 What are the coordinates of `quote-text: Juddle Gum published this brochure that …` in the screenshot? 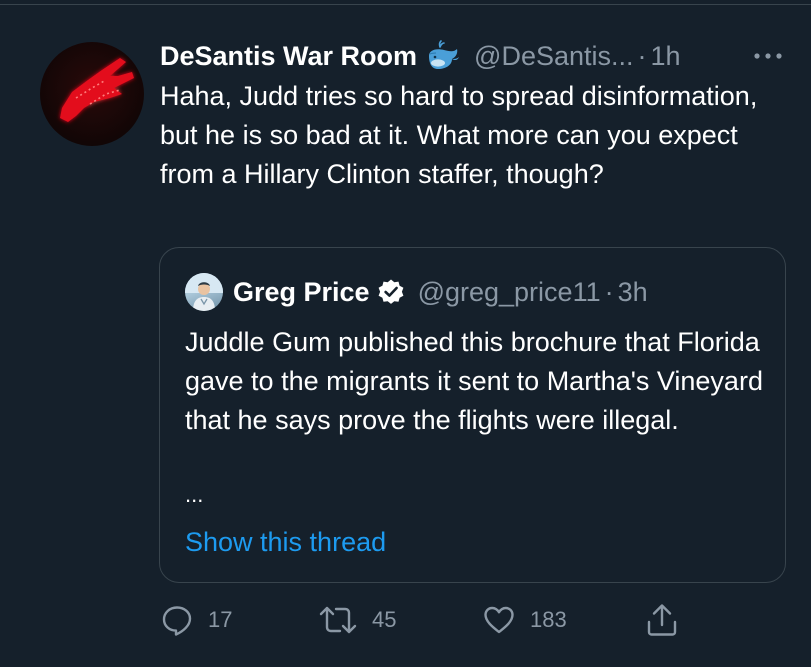 It's located at (474, 381).